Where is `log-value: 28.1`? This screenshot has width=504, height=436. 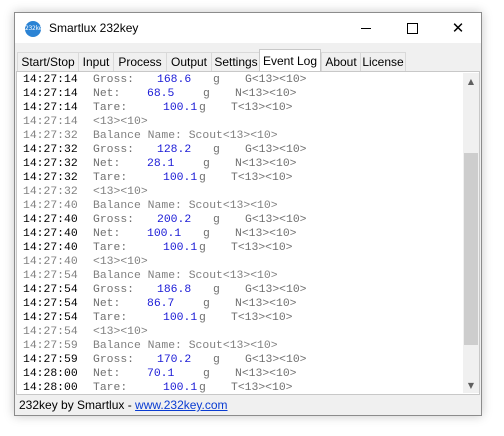
log-value: 28.1 is located at coordinates (161, 164).